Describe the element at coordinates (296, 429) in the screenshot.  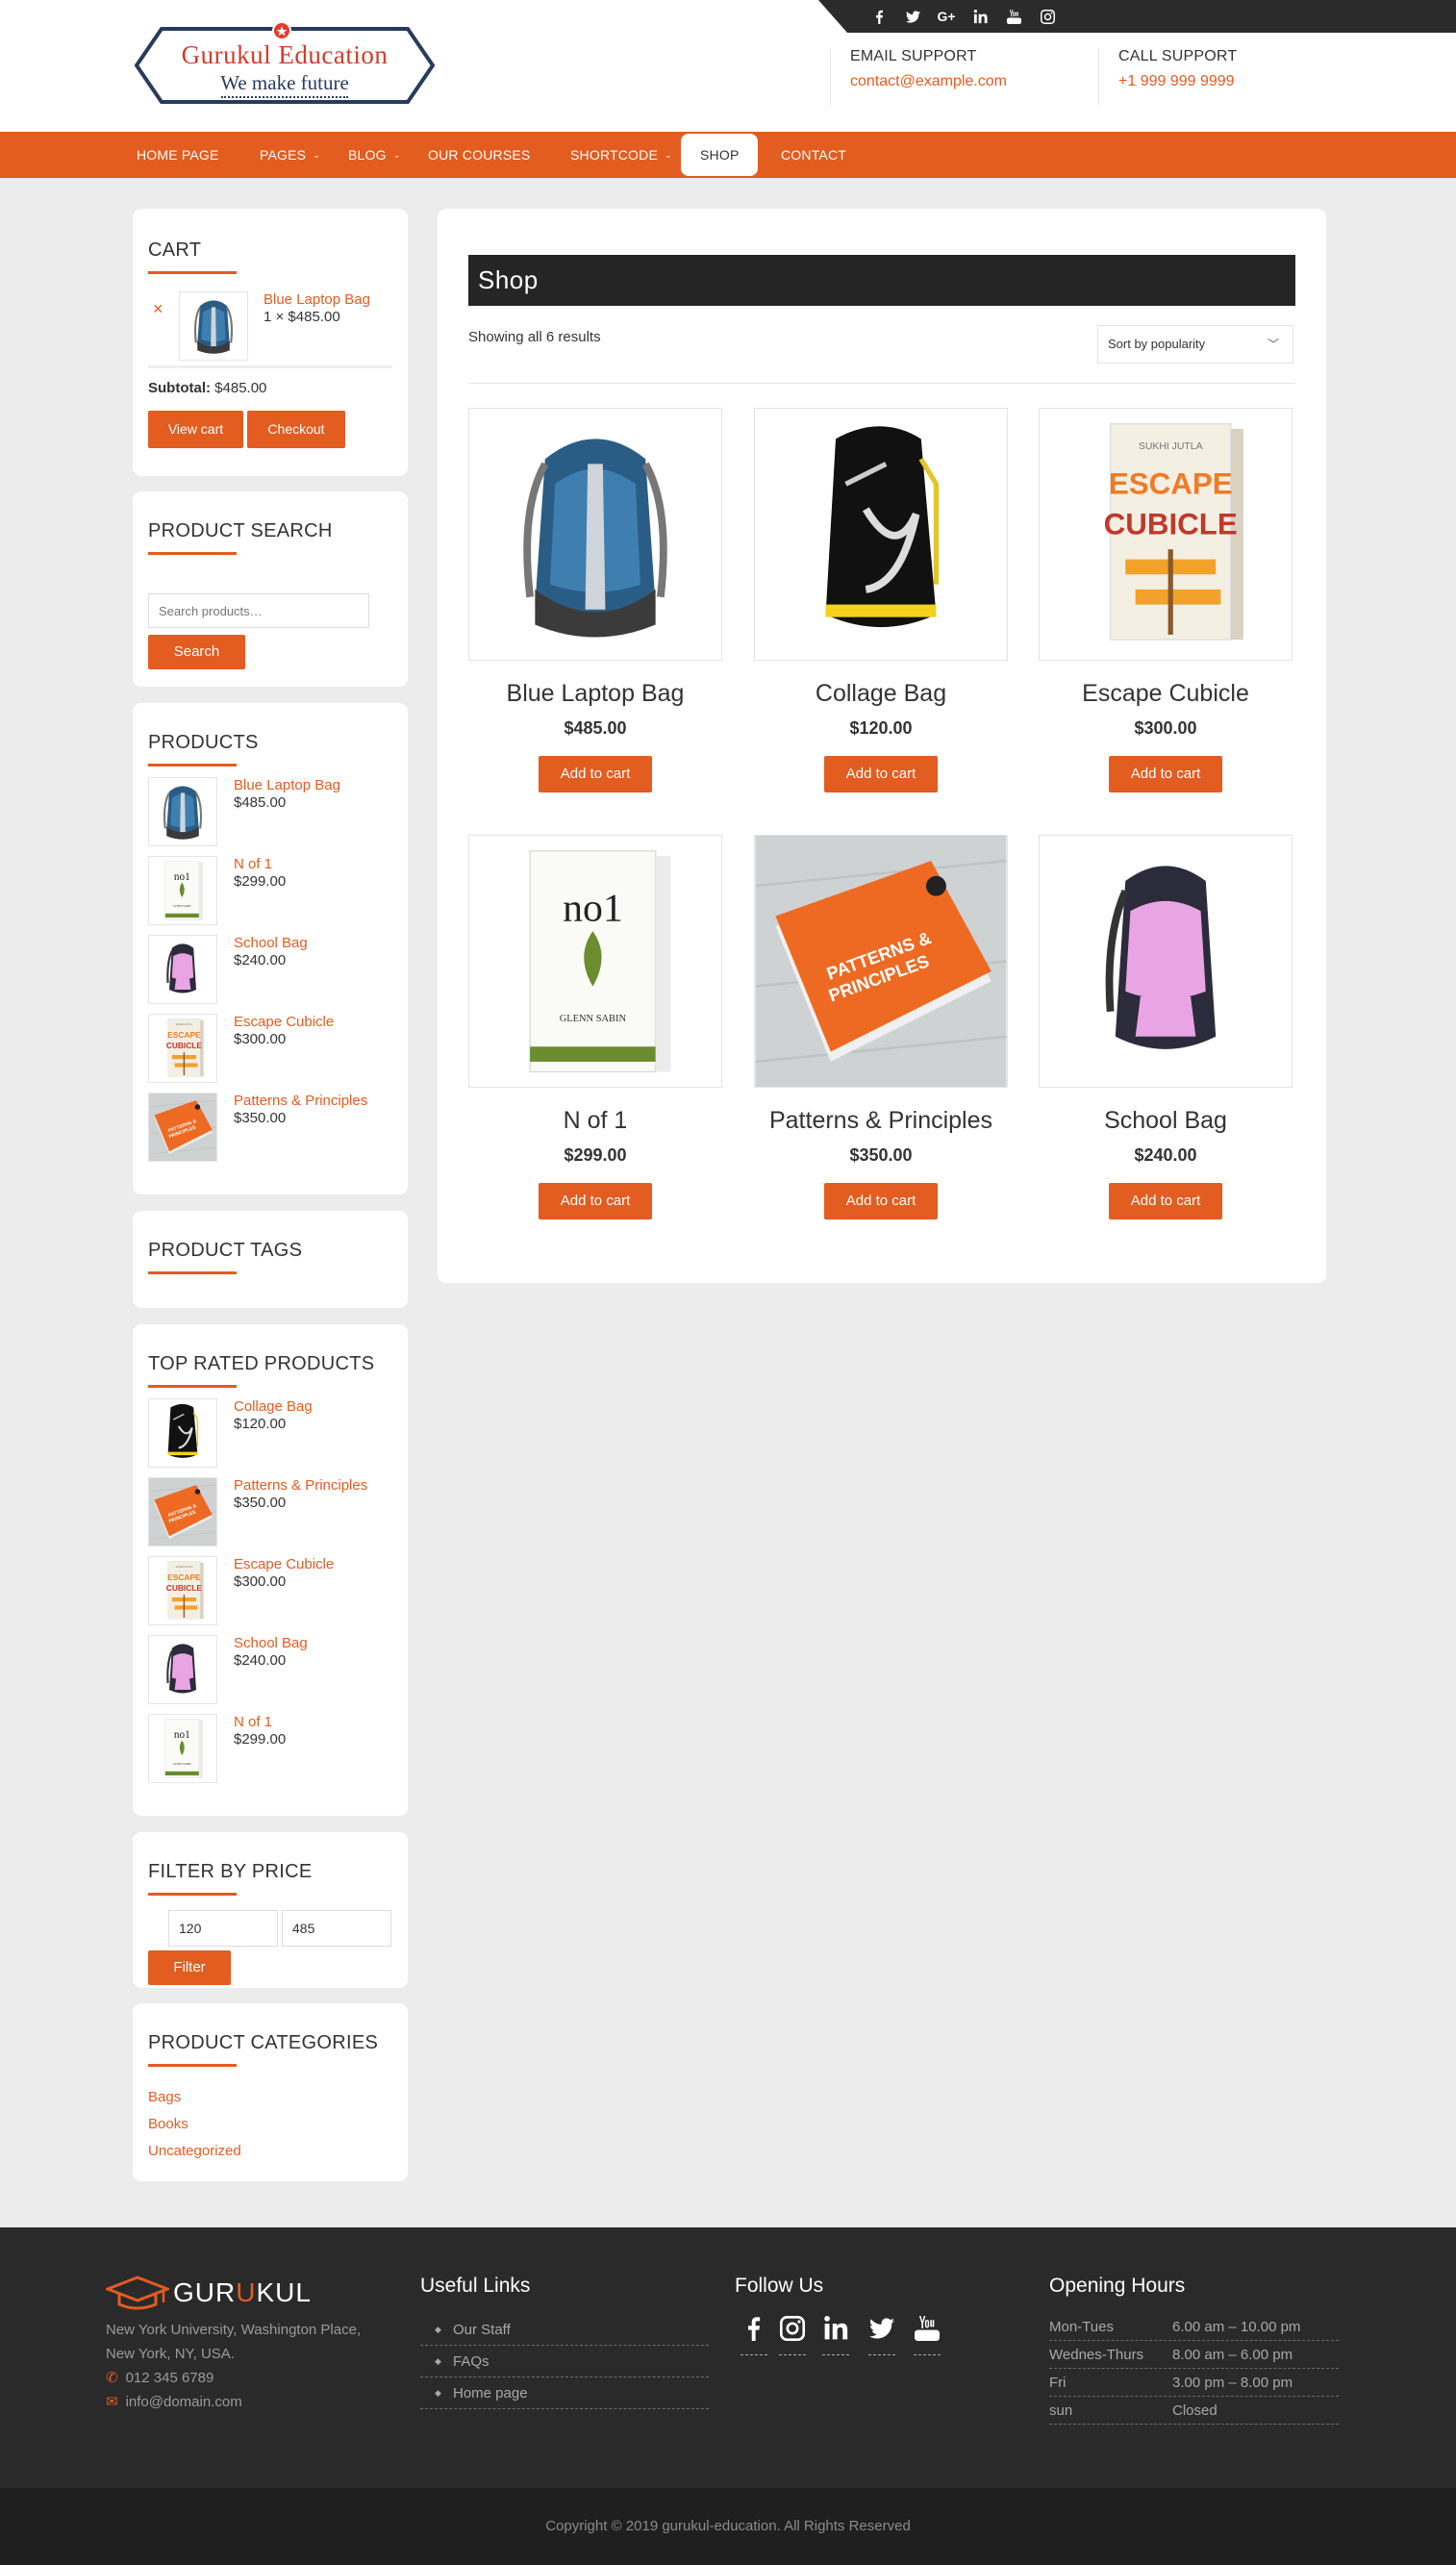
I see `checkout-button: Checkout` at that location.